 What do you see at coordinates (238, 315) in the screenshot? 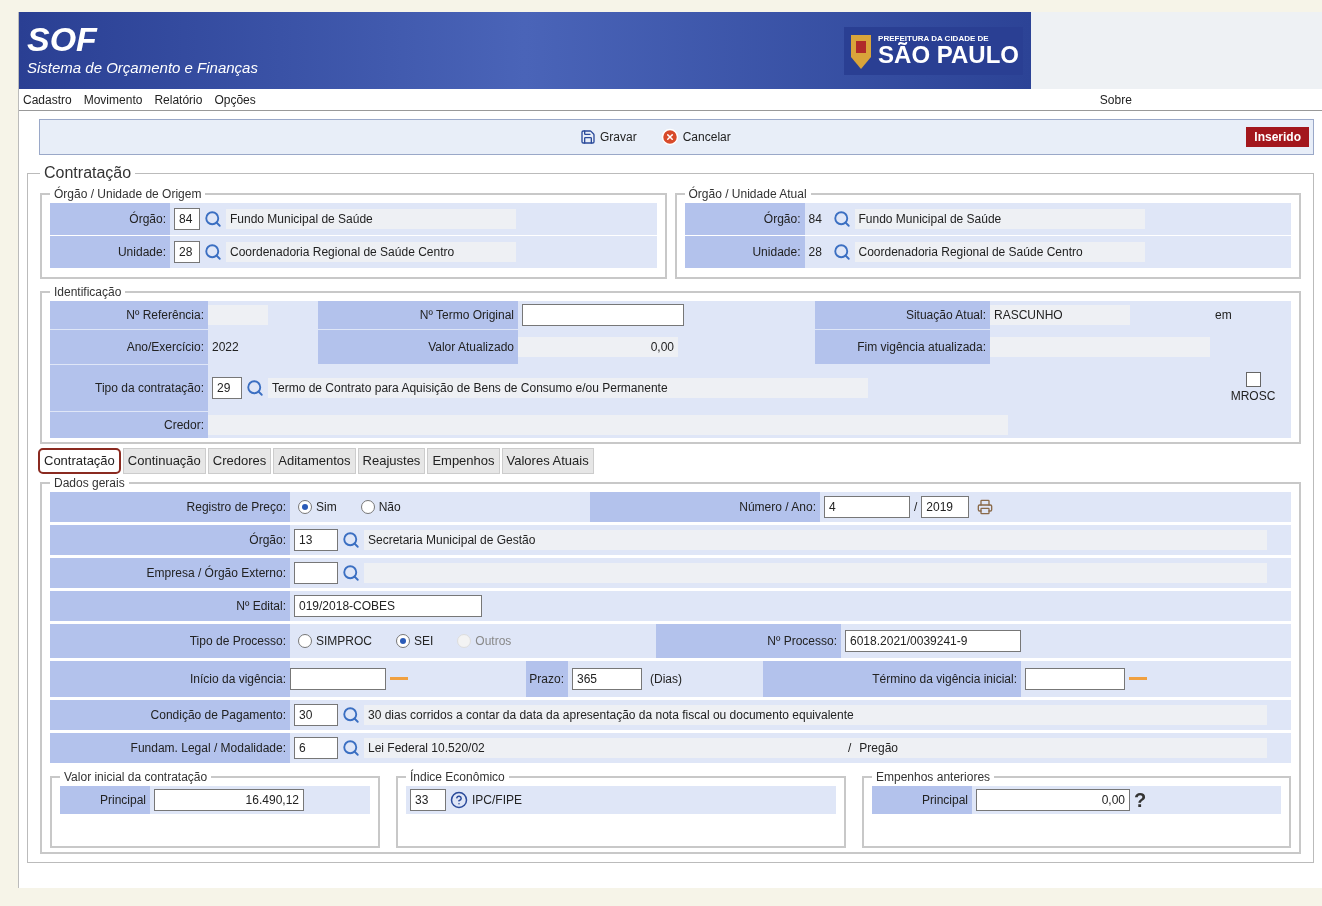
I see `reference-field` at bounding box center [238, 315].